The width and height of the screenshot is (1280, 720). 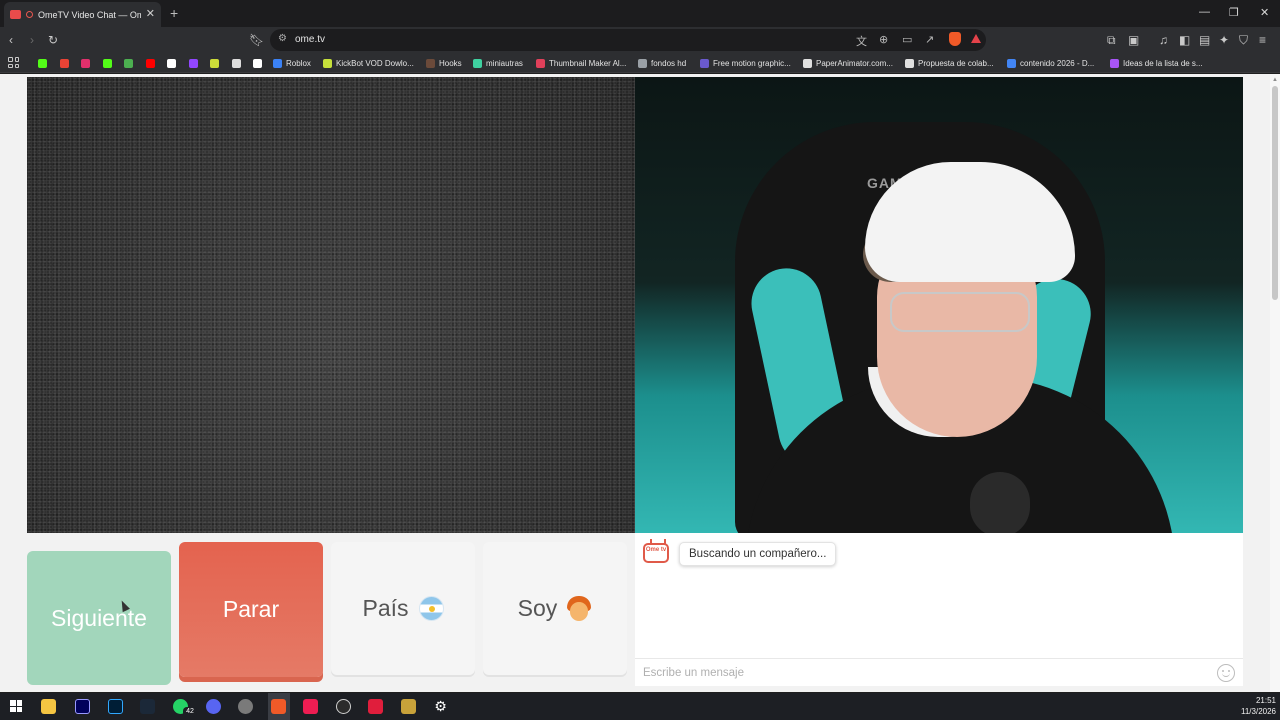 What do you see at coordinates (1133, 40) in the screenshot?
I see `wallet-icon: ▣` at bounding box center [1133, 40].